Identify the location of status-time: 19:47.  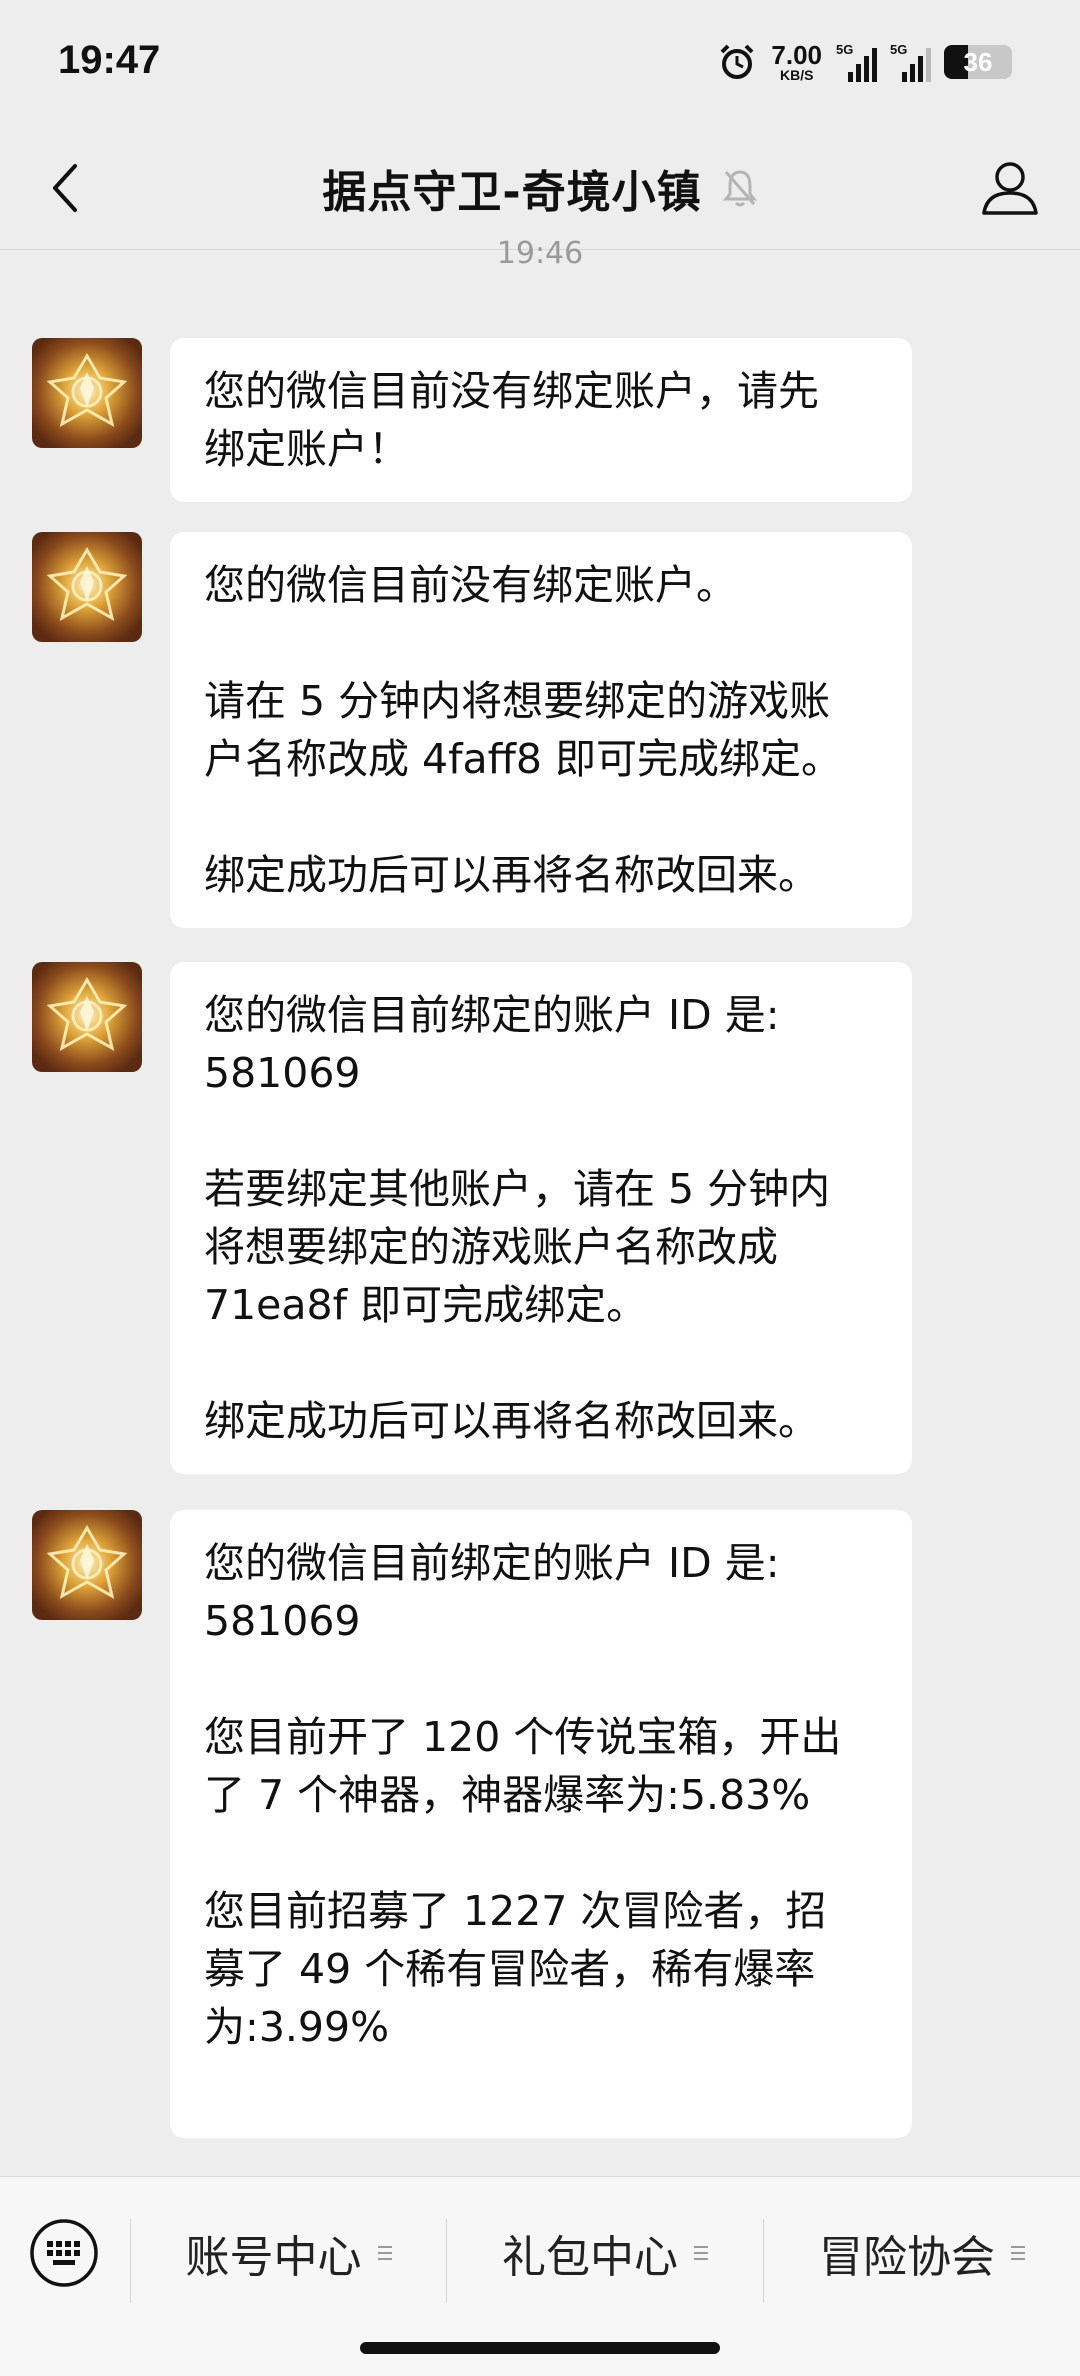
(109, 60).